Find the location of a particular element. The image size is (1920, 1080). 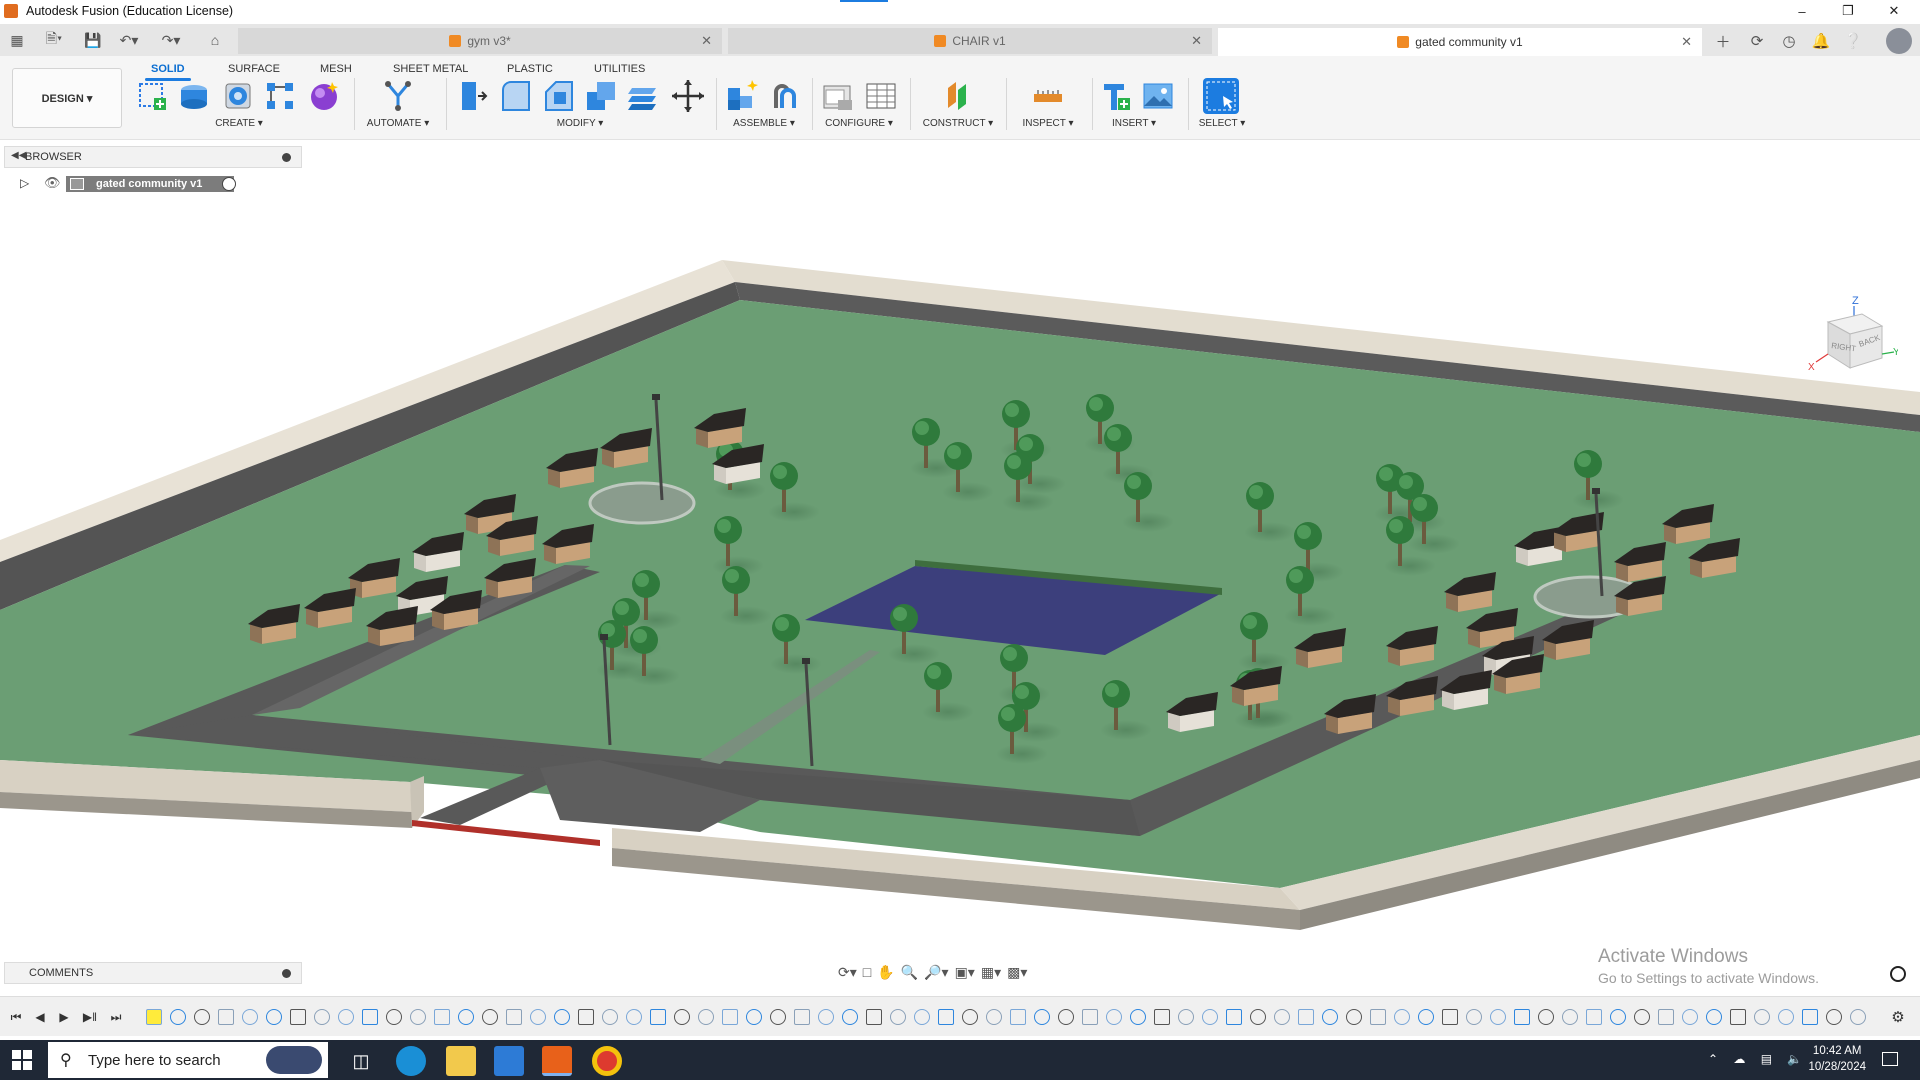

windows-start-icon is located at coordinates (22, 1060).